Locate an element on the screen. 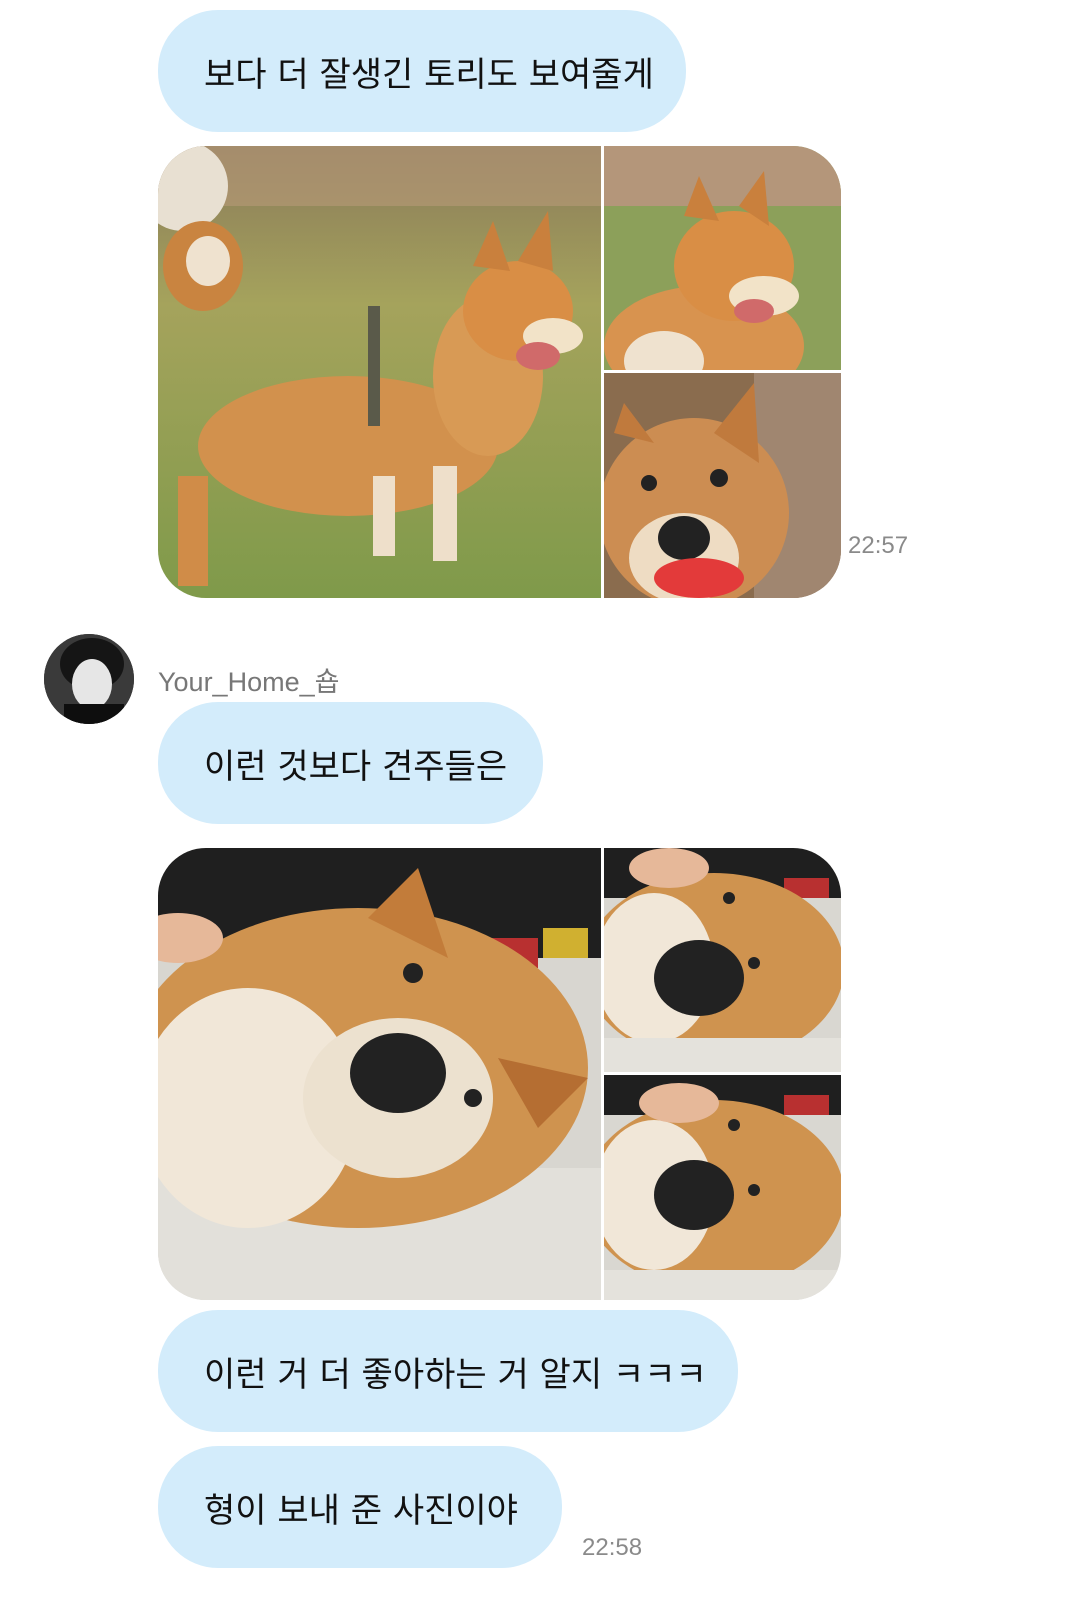  message-bubble: 형이 보내 준 사진이야 is located at coordinates (360, 1507).